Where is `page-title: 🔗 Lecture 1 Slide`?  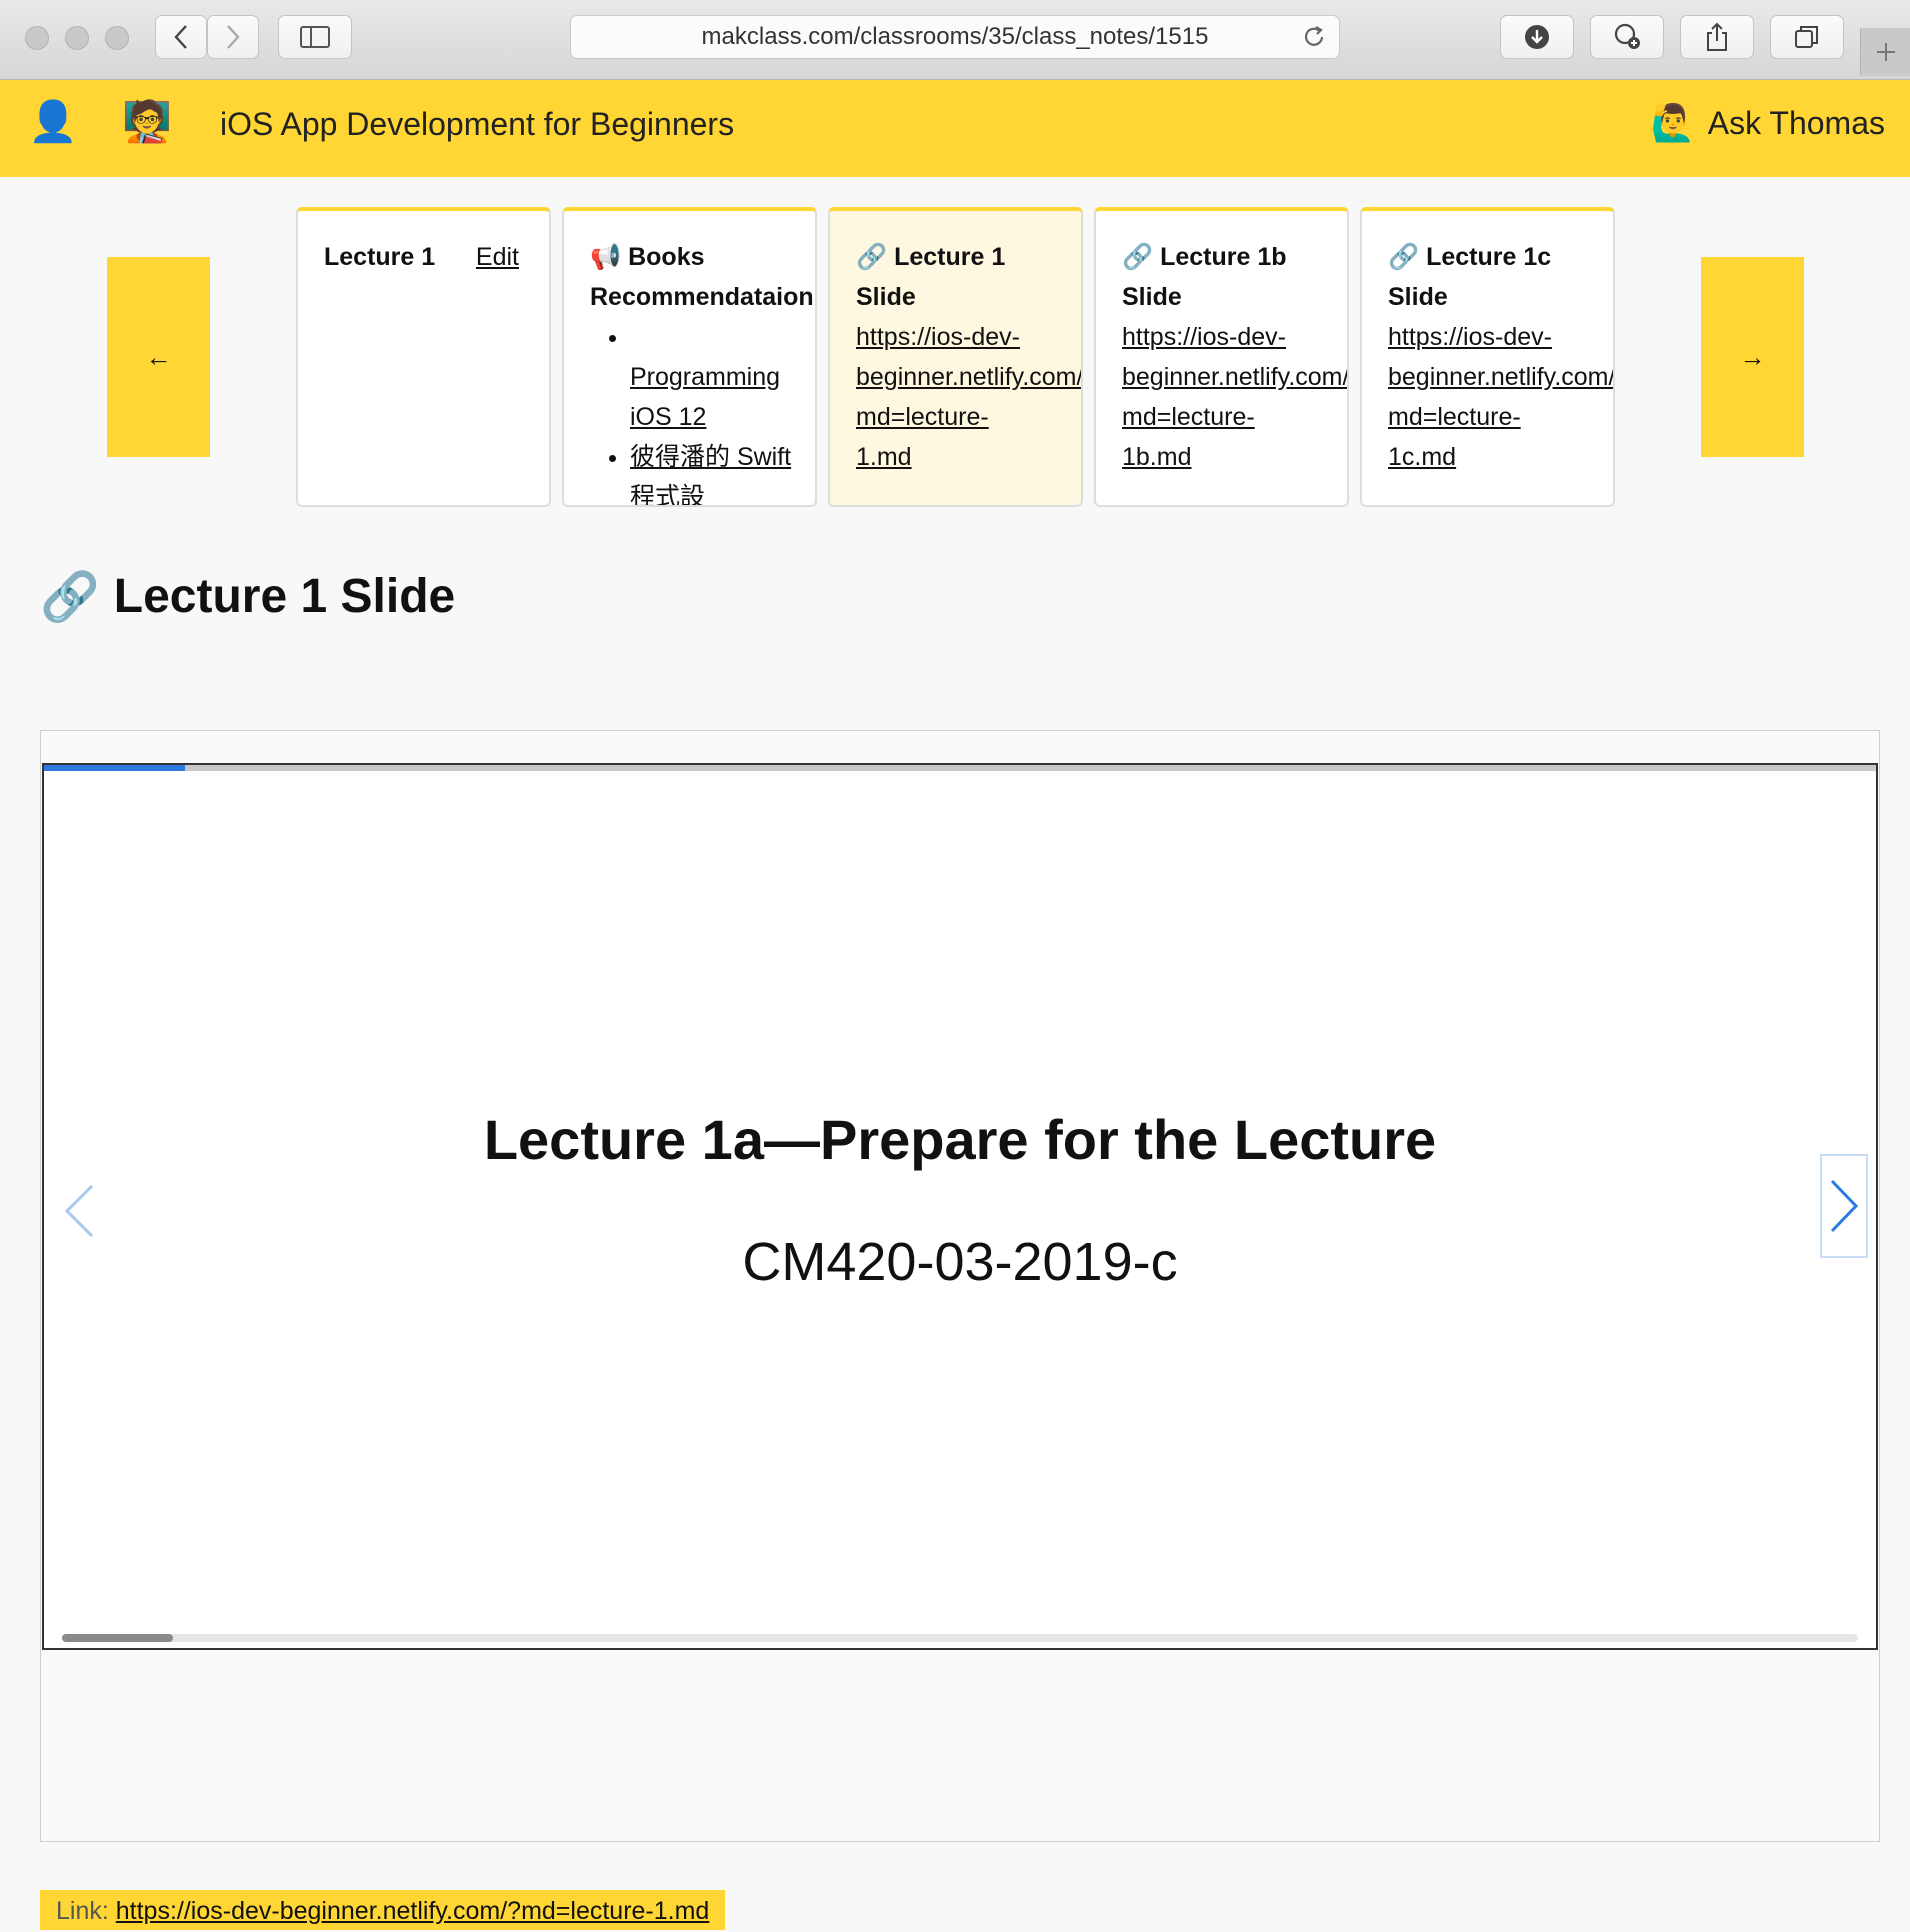 page-title: 🔗 Lecture 1 Slide is located at coordinates (247, 596).